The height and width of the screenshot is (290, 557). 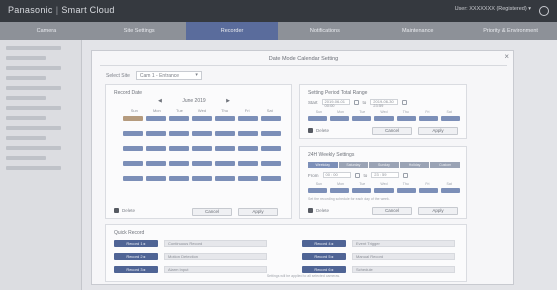 What do you see at coordinates (506, 57) in the screenshot?
I see `close-icon: ×` at bounding box center [506, 57].